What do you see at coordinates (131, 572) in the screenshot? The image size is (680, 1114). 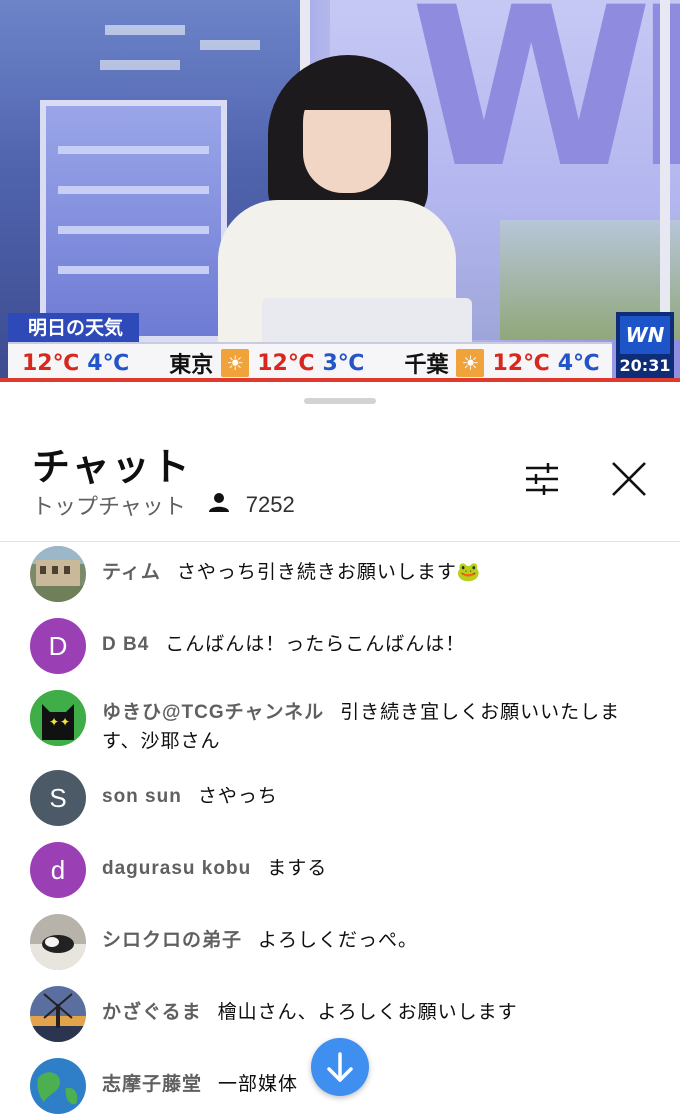 I see `message-author: ティム` at bounding box center [131, 572].